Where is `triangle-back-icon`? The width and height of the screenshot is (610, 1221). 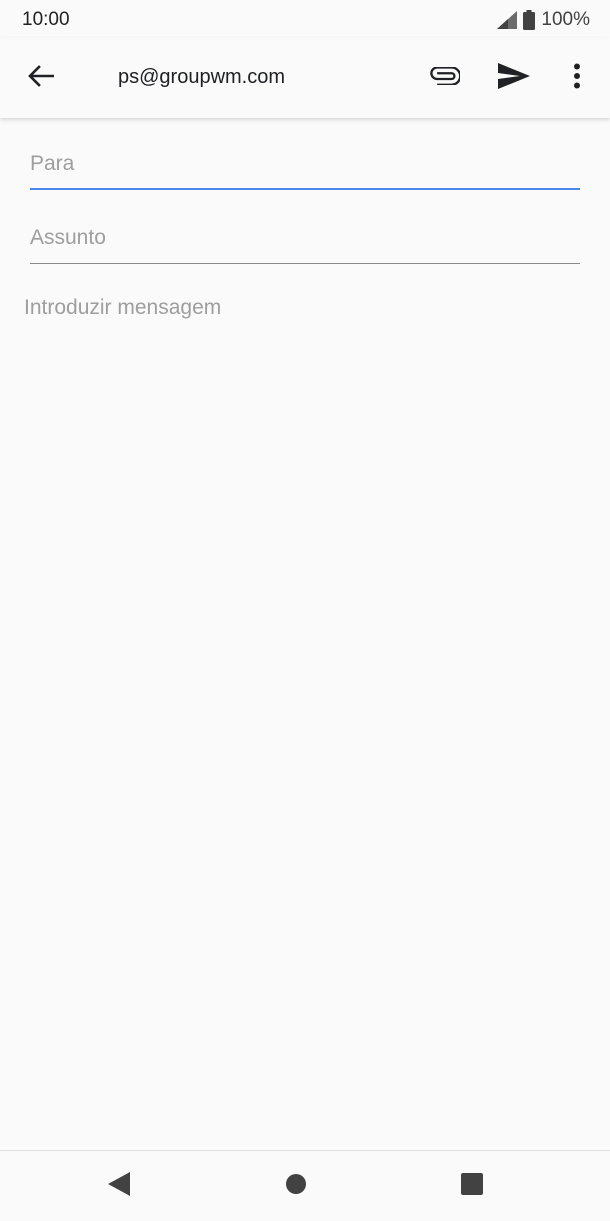 triangle-back-icon is located at coordinates (119, 1186).